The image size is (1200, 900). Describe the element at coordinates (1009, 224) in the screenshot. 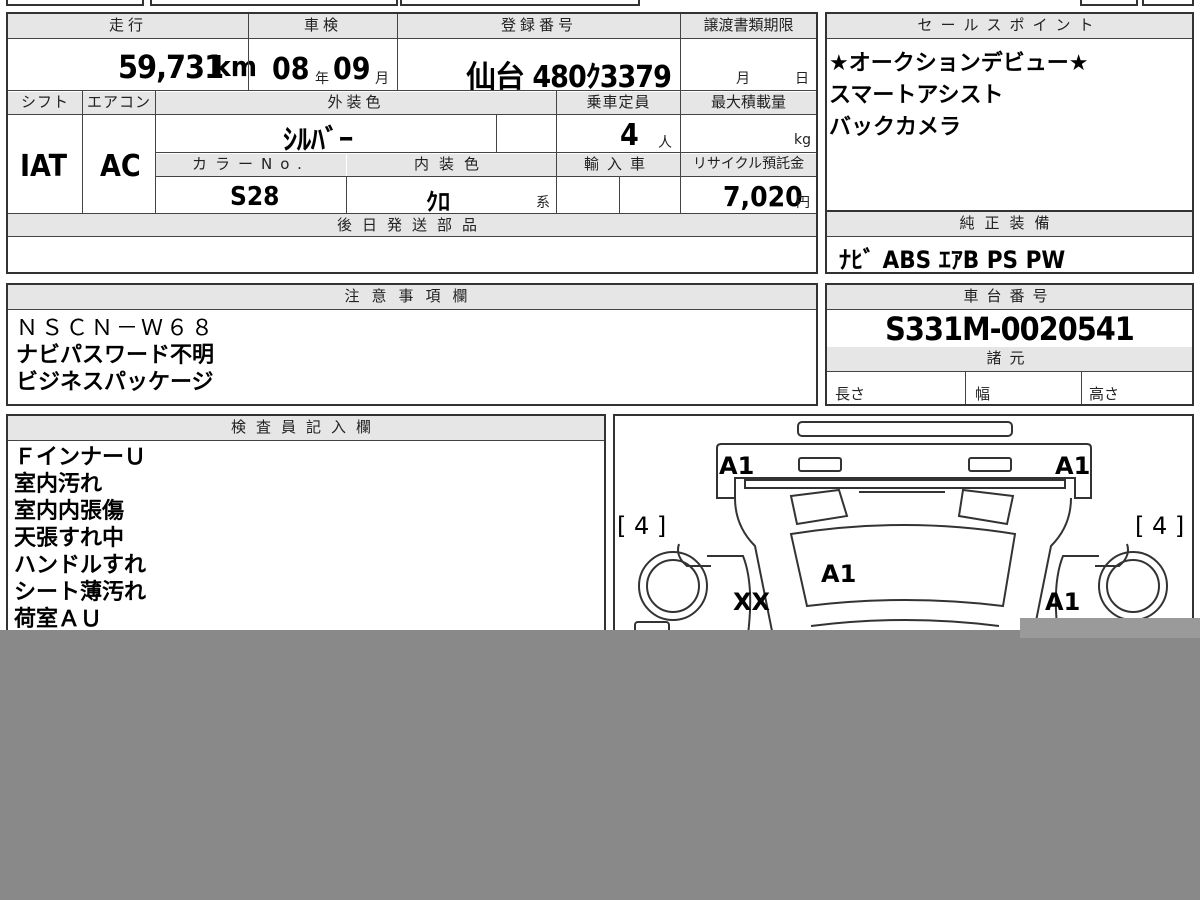

I see `genuine-equipment-header: 純正装備` at that location.